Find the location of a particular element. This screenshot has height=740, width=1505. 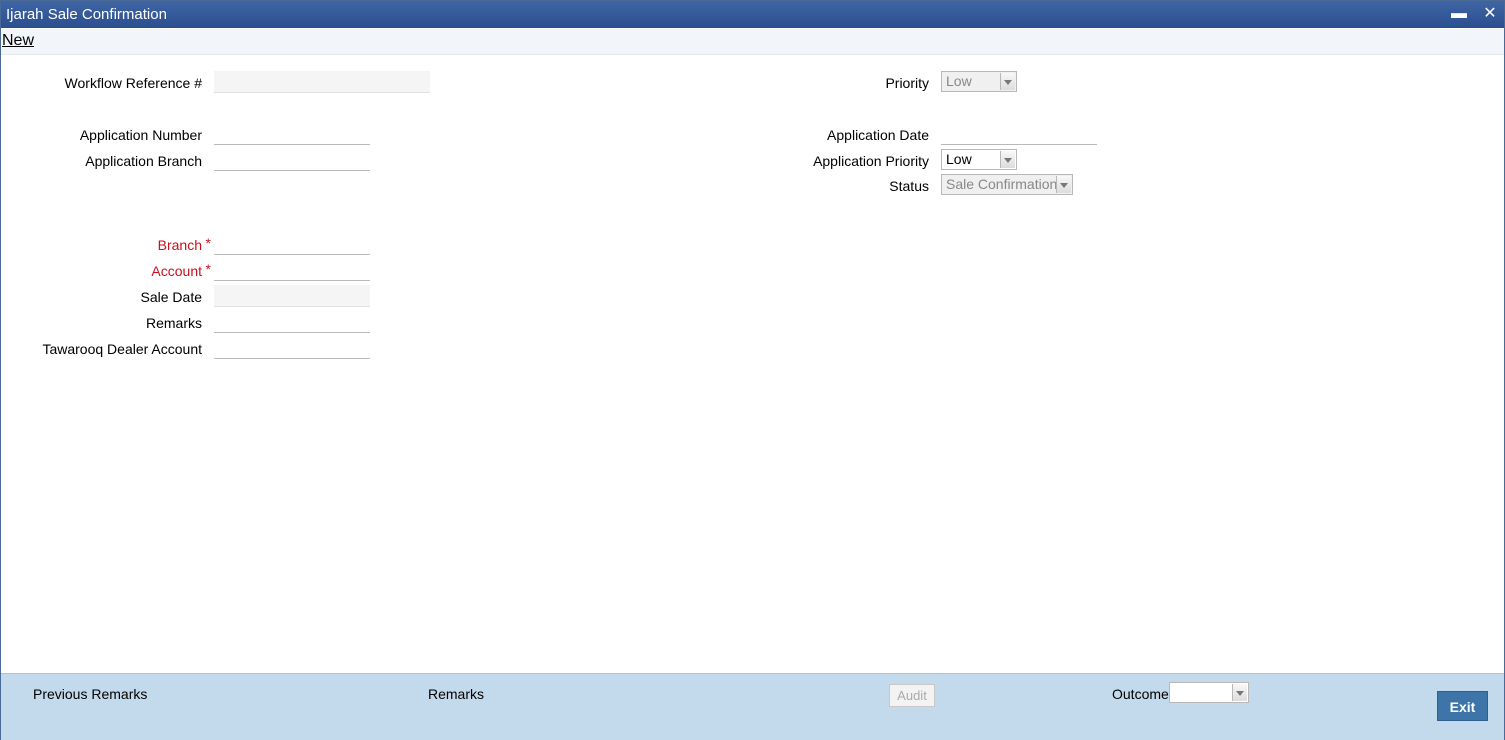

branch-label: Branch * is located at coordinates (184, 244).